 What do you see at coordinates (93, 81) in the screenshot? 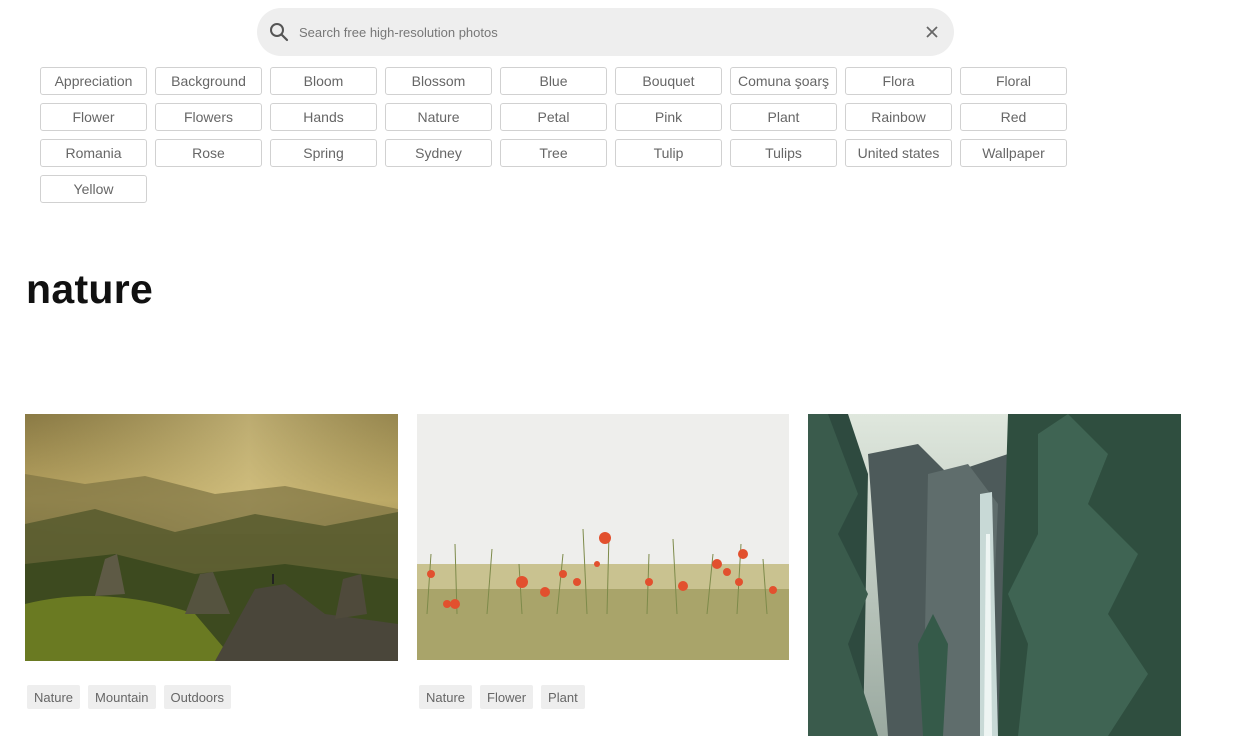
I see `tag-chip: Appreciation` at bounding box center [93, 81].